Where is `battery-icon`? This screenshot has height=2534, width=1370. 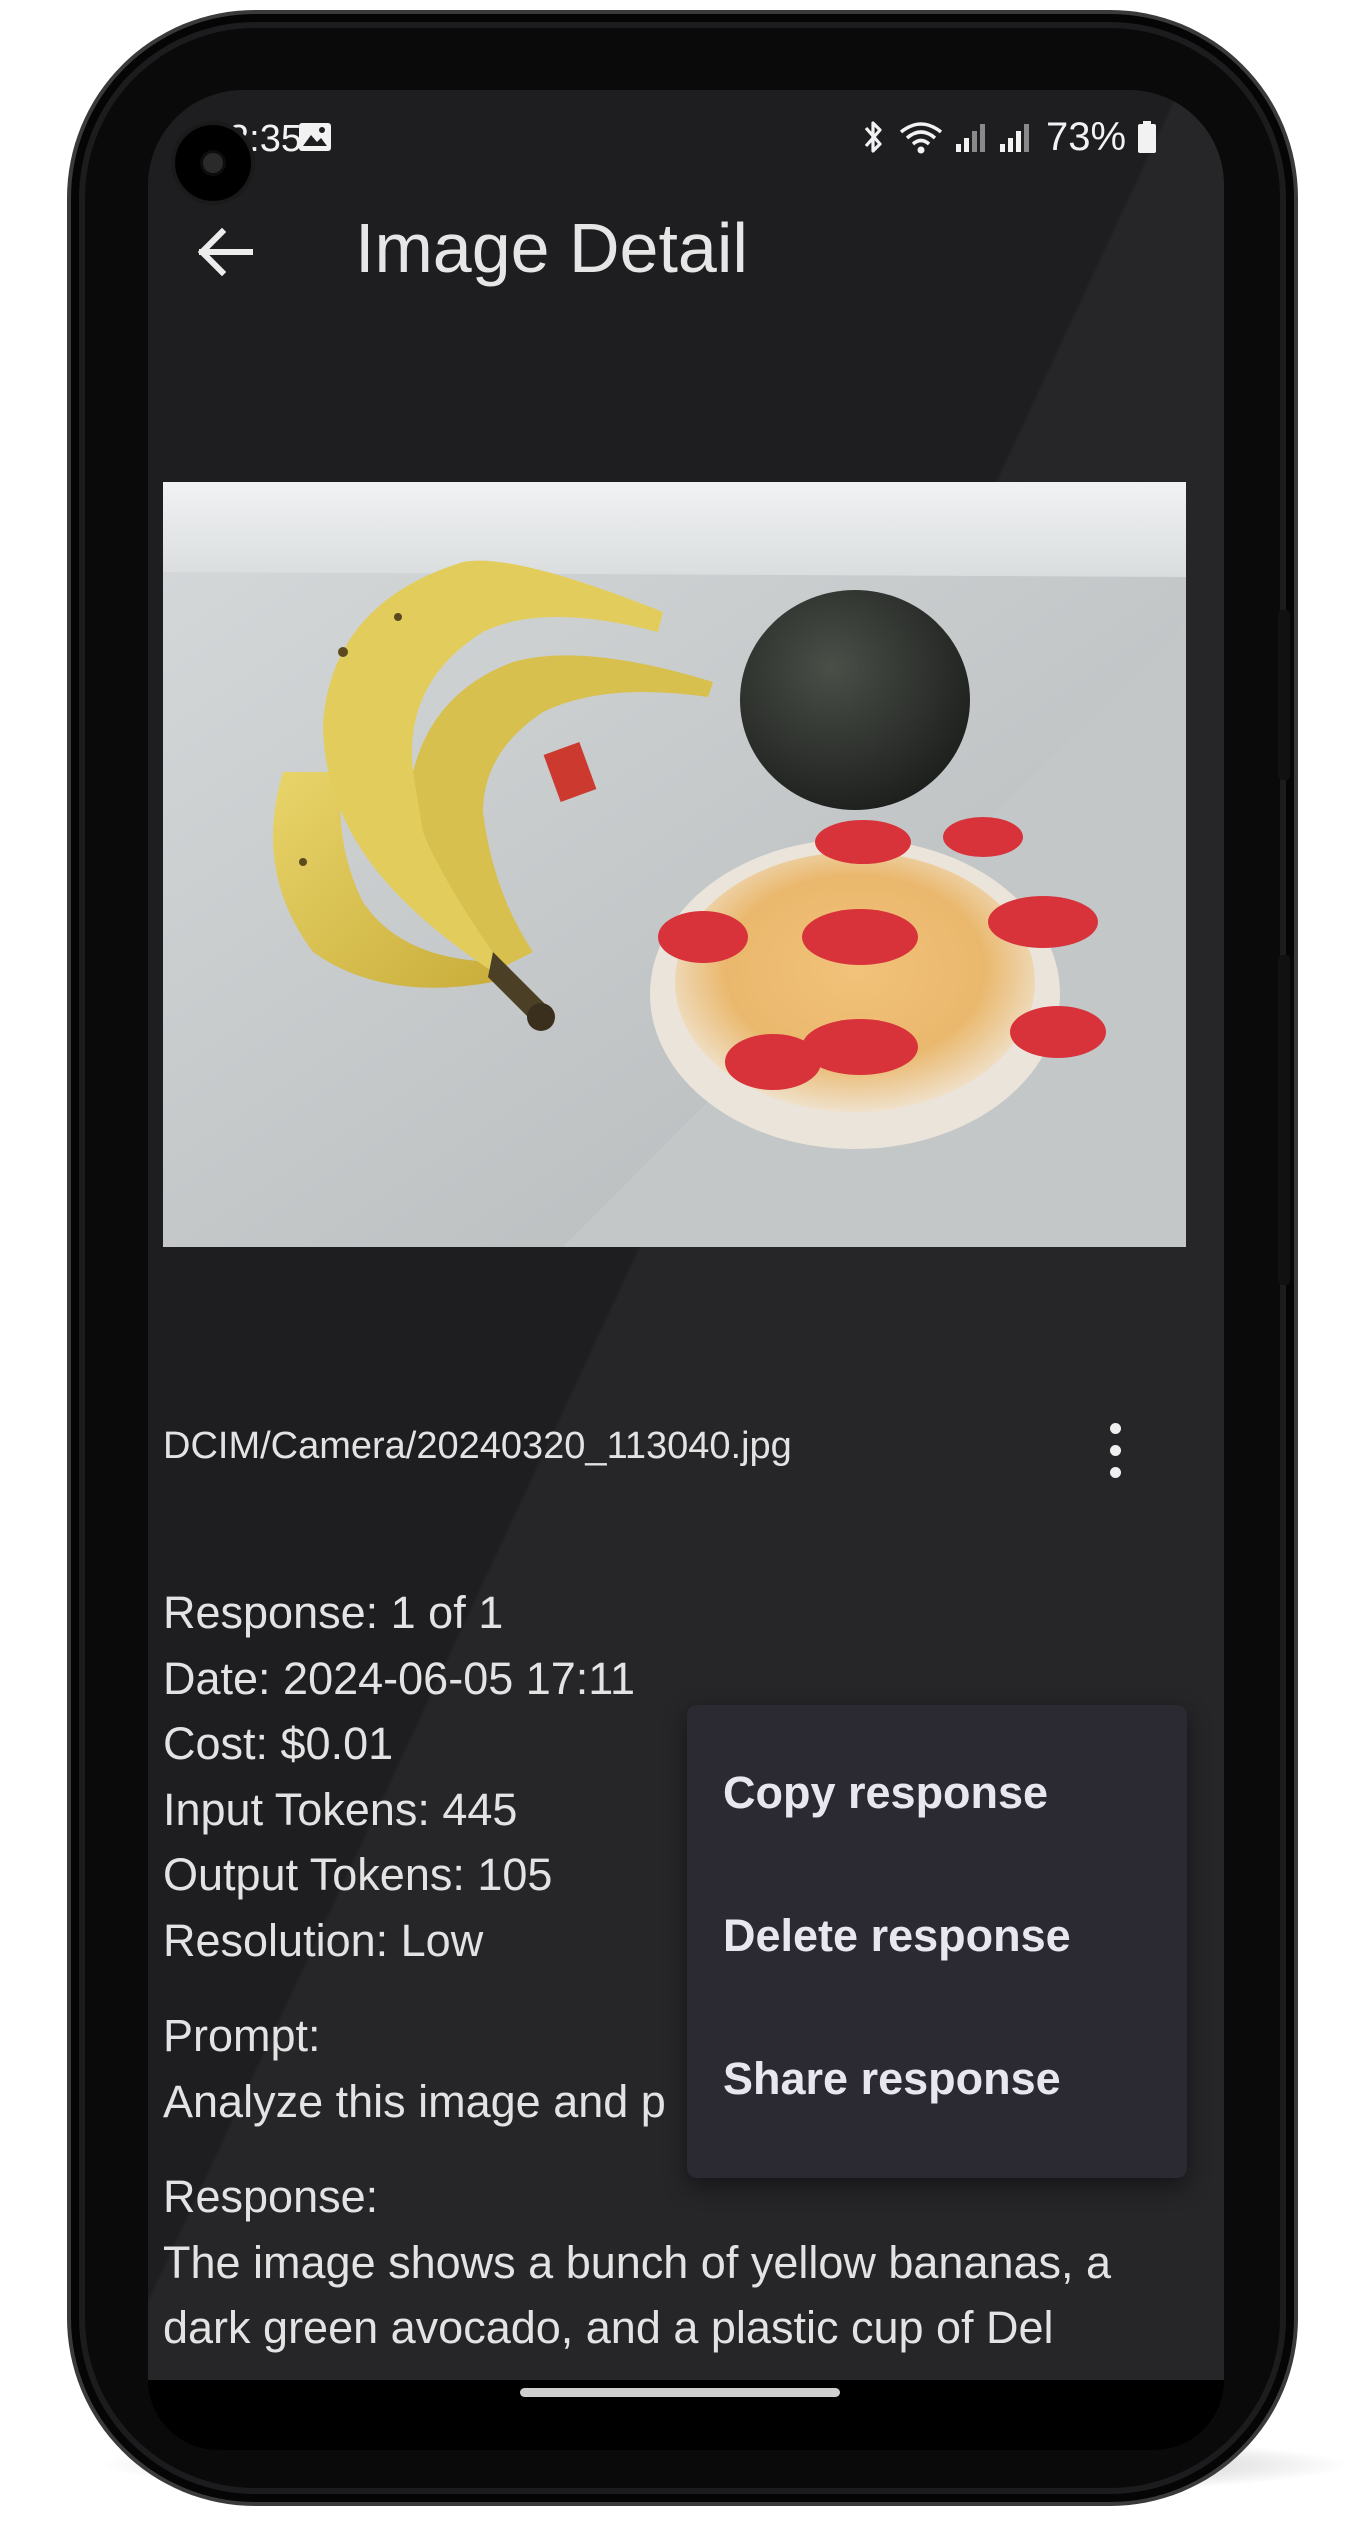 battery-icon is located at coordinates (1147, 137).